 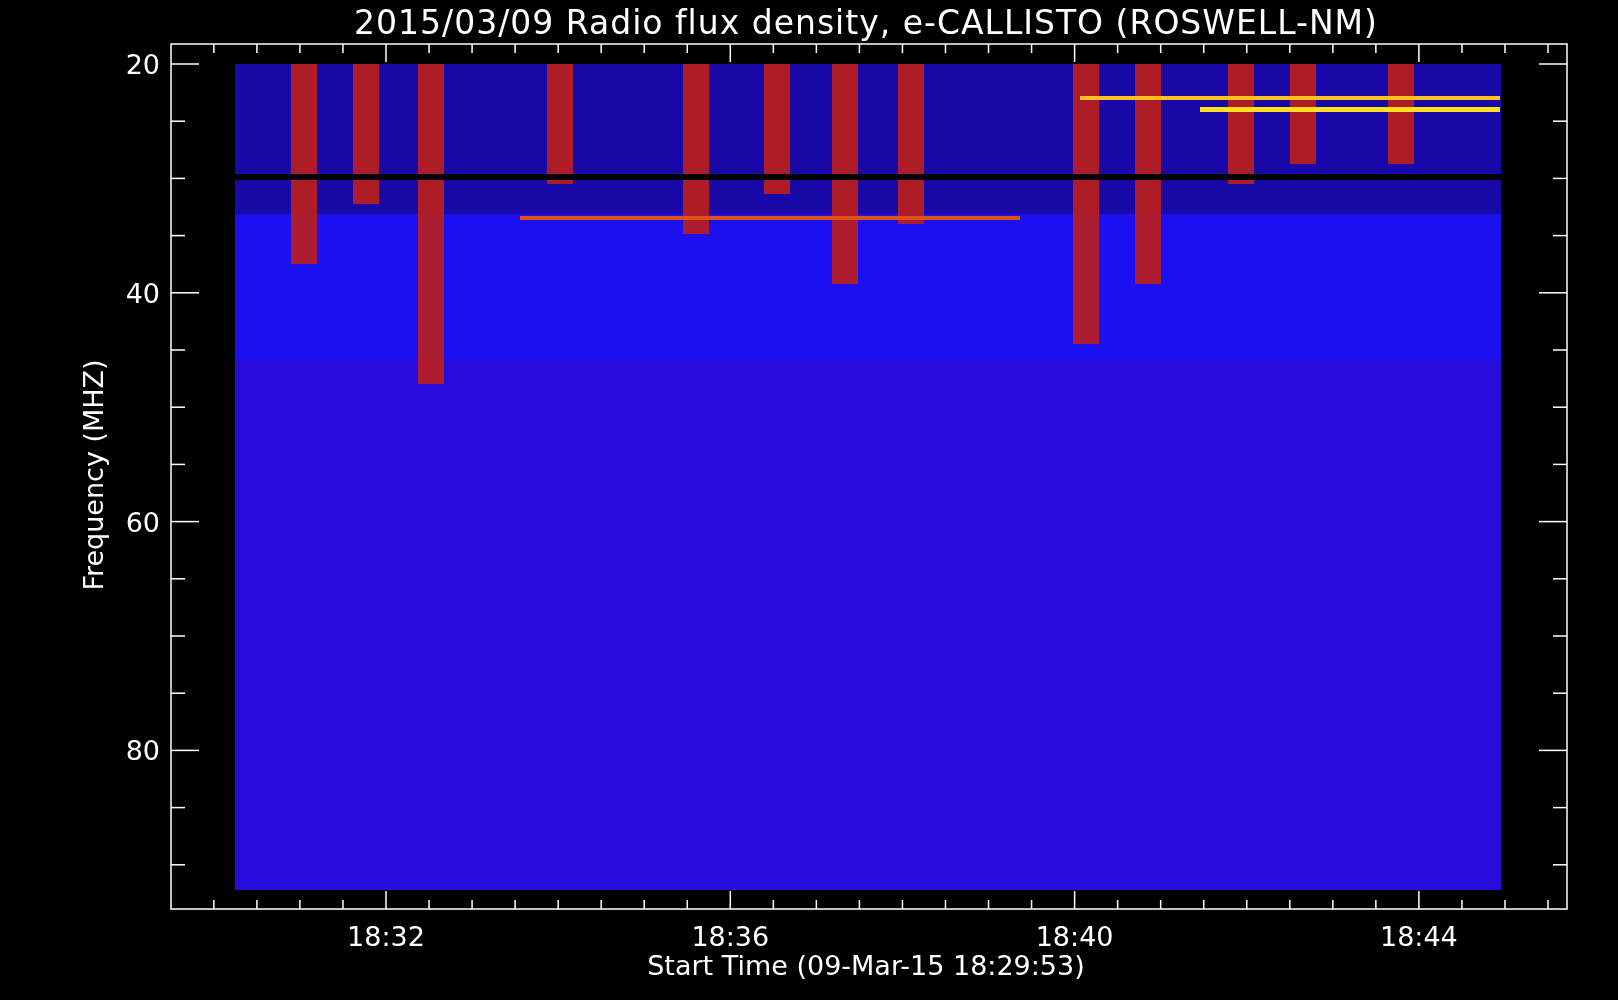 What do you see at coordinates (866, 22) in the screenshot?
I see `chart-title: 2015/03/09 Radio flux density, e-CALLISTO (ROSWELL-NM)` at bounding box center [866, 22].